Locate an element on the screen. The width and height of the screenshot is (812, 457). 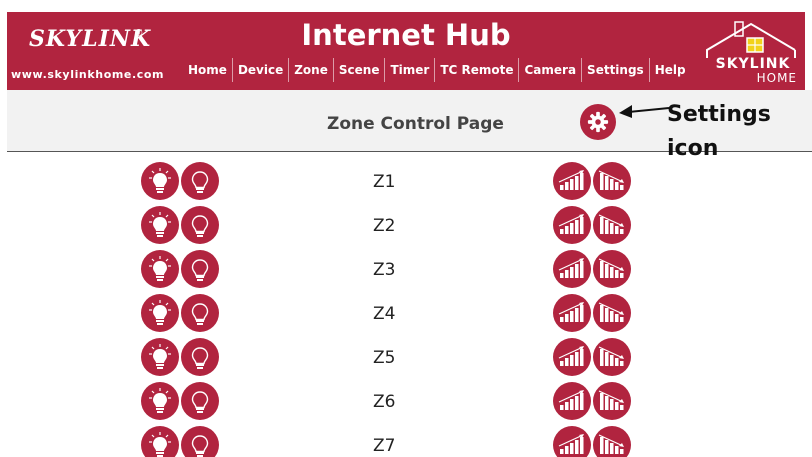
page-header-title: Internet Hub is located at coordinates (406, 35).